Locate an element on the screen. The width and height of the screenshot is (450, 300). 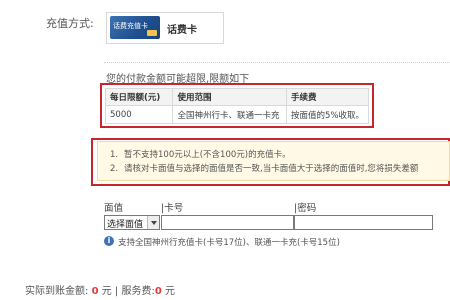
card-number-label: |卡号 is located at coordinates (172, 208).